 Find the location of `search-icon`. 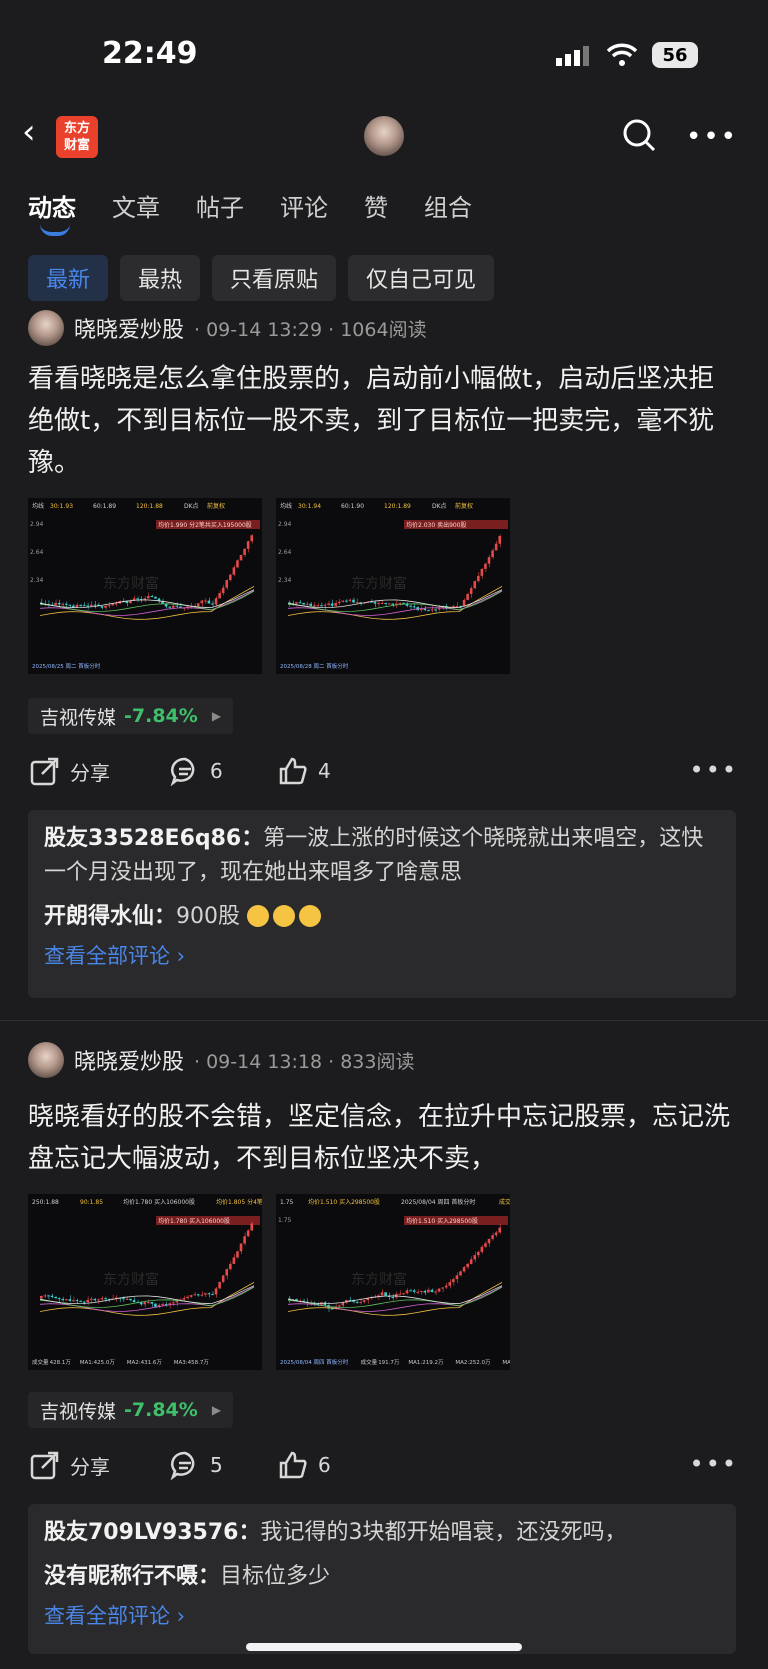

search-icon is located at coordinates (639, 135).